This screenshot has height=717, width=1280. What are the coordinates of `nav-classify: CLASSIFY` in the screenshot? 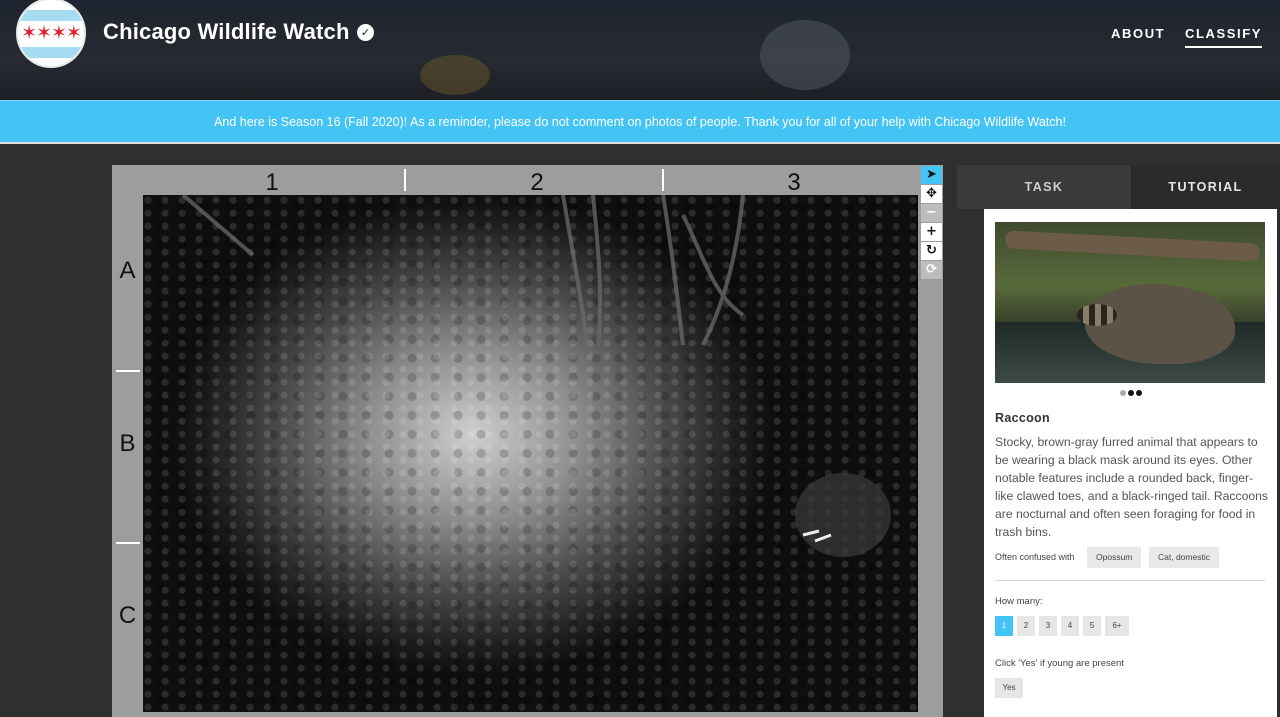 It's located at (1224, 37).